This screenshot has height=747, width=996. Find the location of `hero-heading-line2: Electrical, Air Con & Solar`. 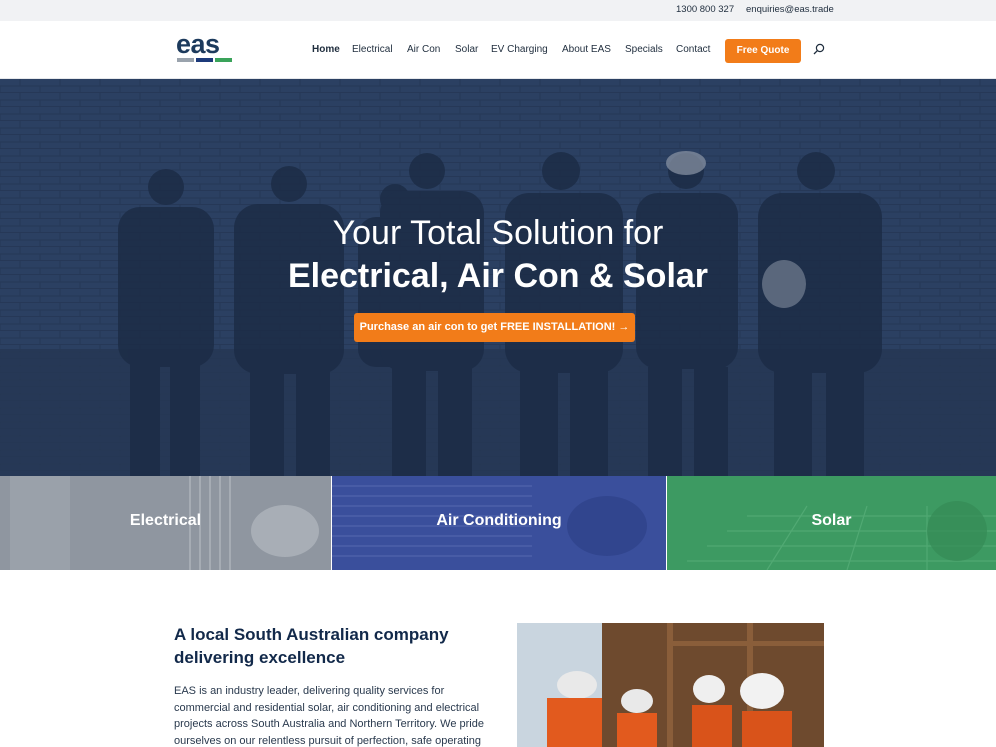

hero-heading-line2: Electrical, Air Con & Solar is located at coordinates (498, 276).